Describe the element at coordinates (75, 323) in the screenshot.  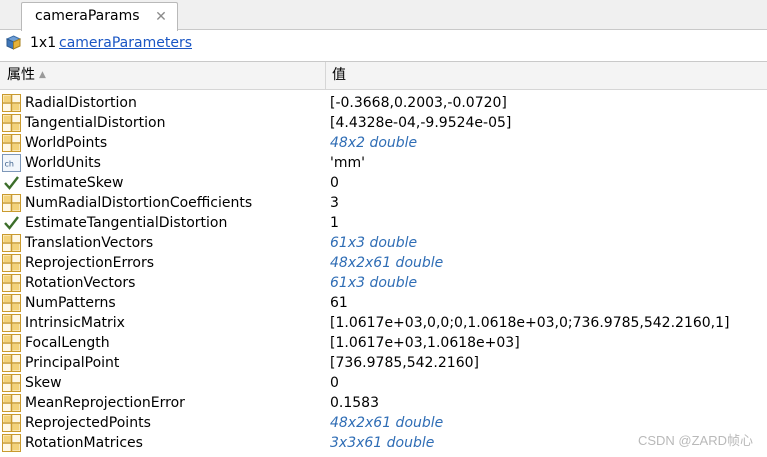
I see `property-name: IntrinsicMatrix` at that location.